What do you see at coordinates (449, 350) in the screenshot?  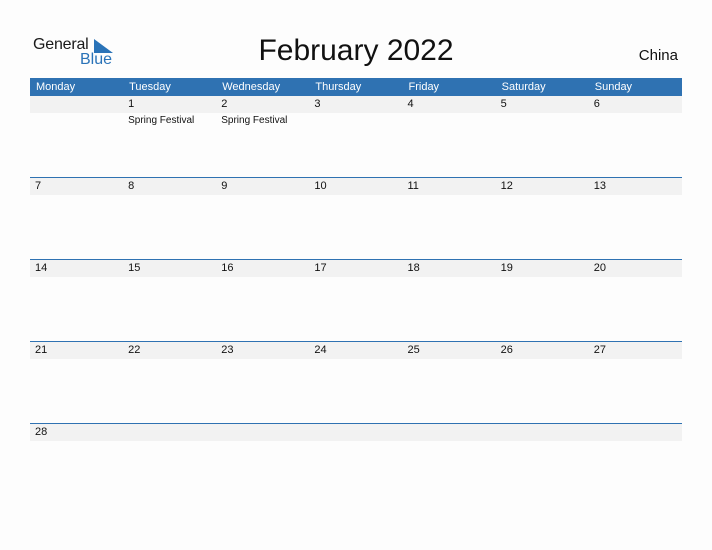 I see `day-cell: 25` at bounding box center [449, 350].